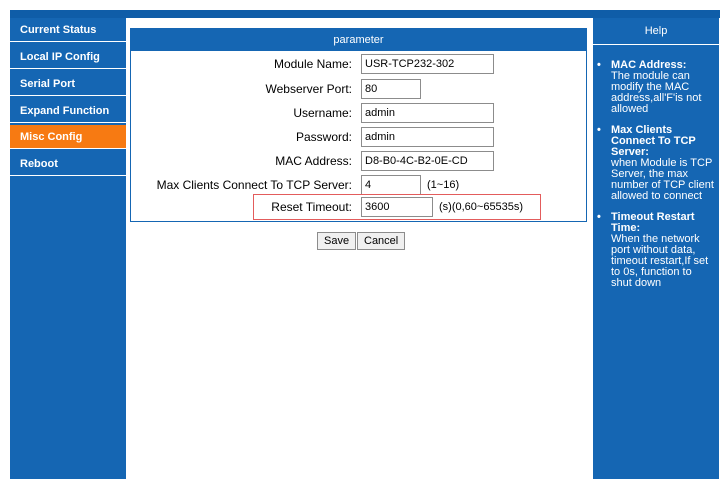 This screenshot has height=479, width=720. Describe the element at coordinates (68, 137) in the screenshot. I see `sidebar-item-misc-config: Misc Config` at that location.